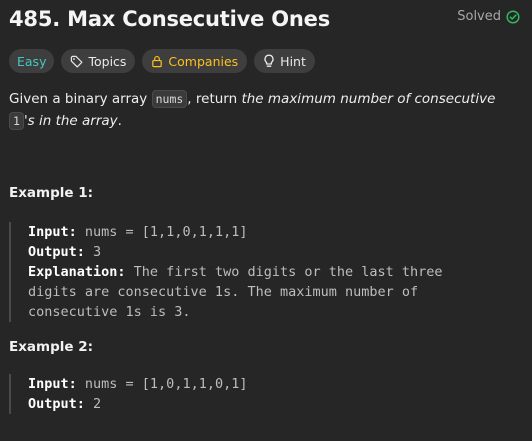 The width and height of the screenshot is (532, 441). What do you see at coordinates (51, 347) in the screenshot?
I see `example-2-title: Example 2:` at bounding box center [51, 347].